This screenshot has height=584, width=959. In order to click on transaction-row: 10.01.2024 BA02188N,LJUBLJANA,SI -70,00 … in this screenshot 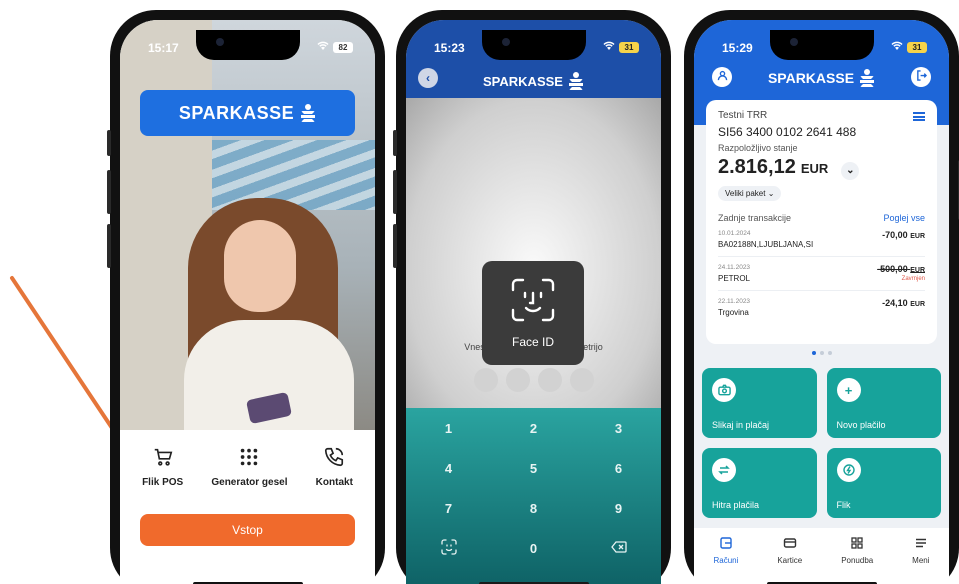, I will do `click(821, 240)`.